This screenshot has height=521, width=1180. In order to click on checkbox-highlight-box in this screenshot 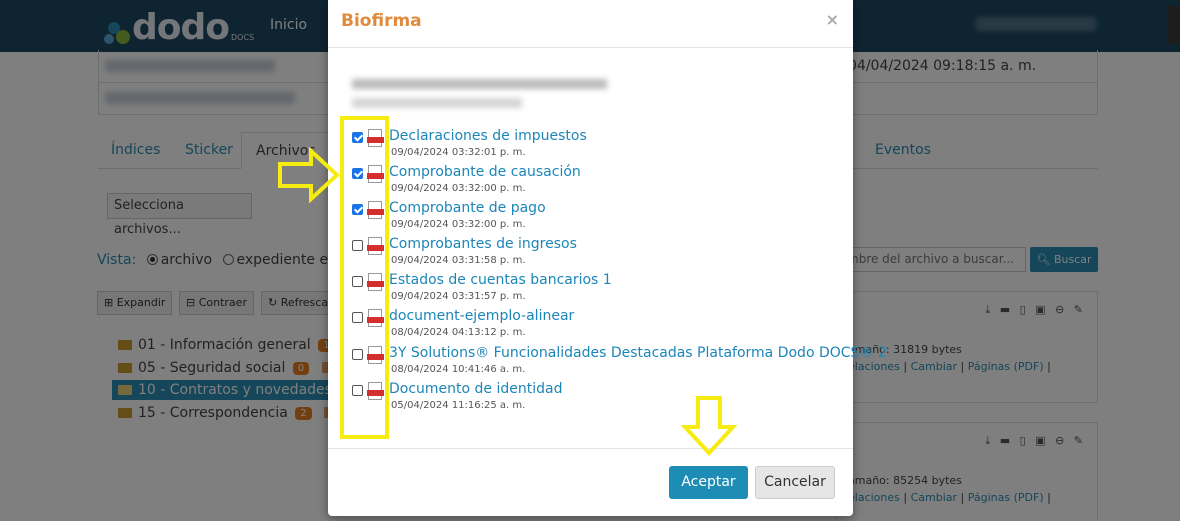, I will do `click(364, 277)`.